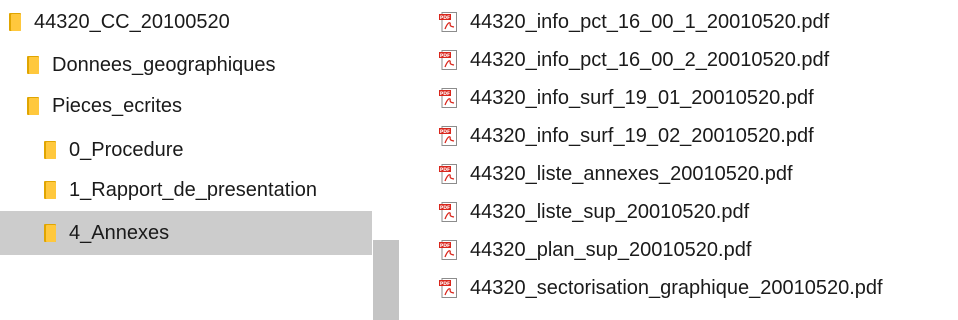 Image resolution: width=958 pixels, height=320 pixels. I want to click on file-name: 44320_info_pct_16_00_2_20010520.pdf, so click(650, 60).